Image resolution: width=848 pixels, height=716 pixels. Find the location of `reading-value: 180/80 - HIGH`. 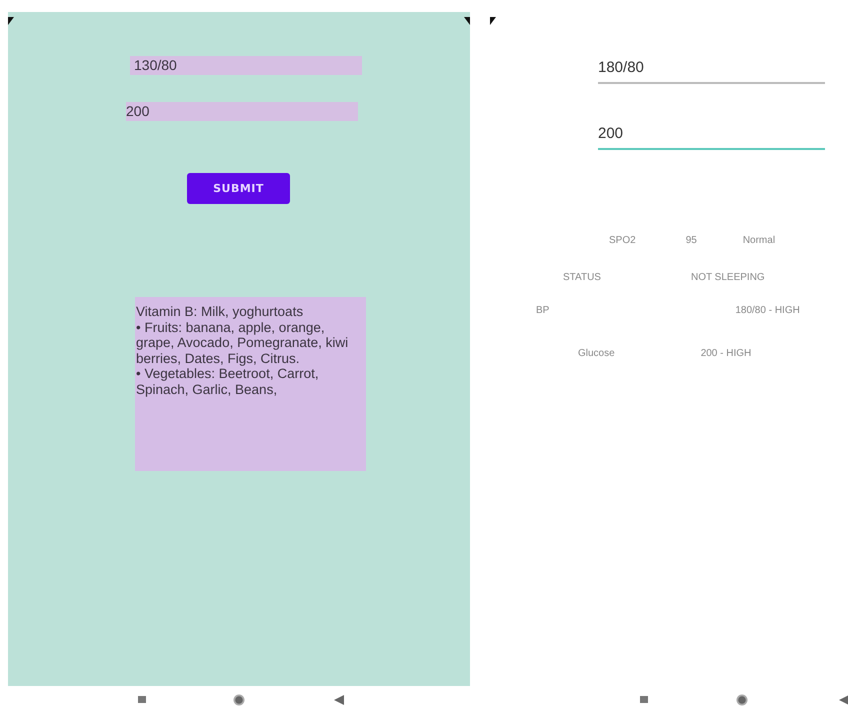

reading-value: 180/80 - HIGH is located at coordinates (767, 310).